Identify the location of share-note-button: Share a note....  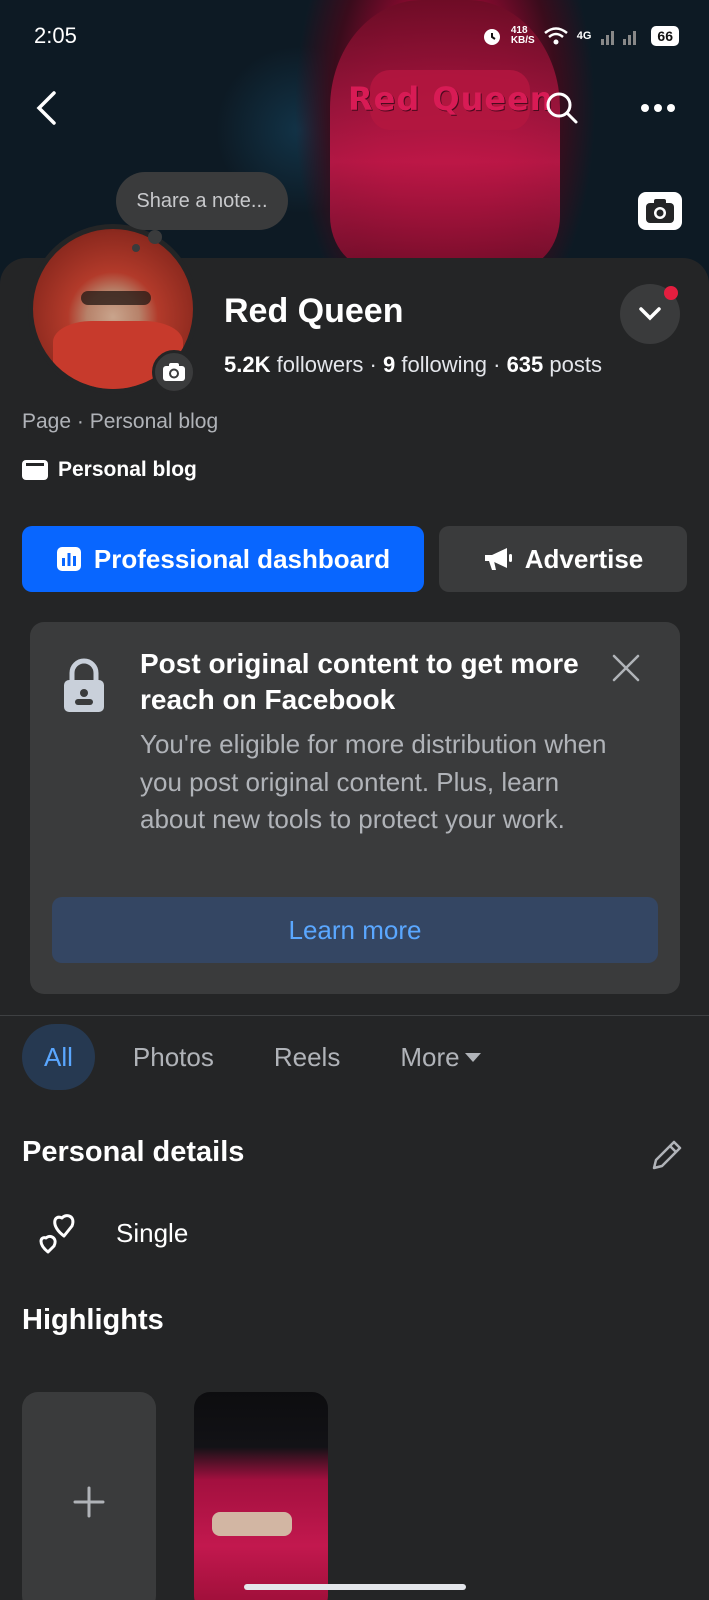
(202, 201).